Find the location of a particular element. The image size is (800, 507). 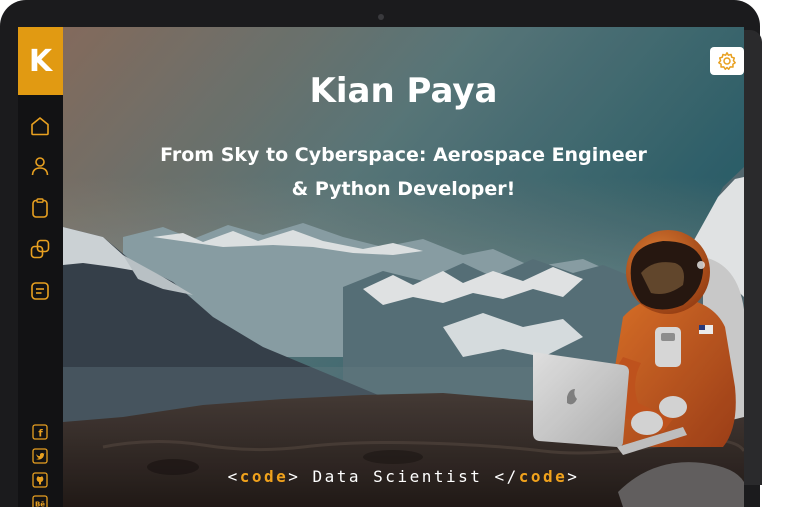

home-icon is located at coordinates (40, 126).